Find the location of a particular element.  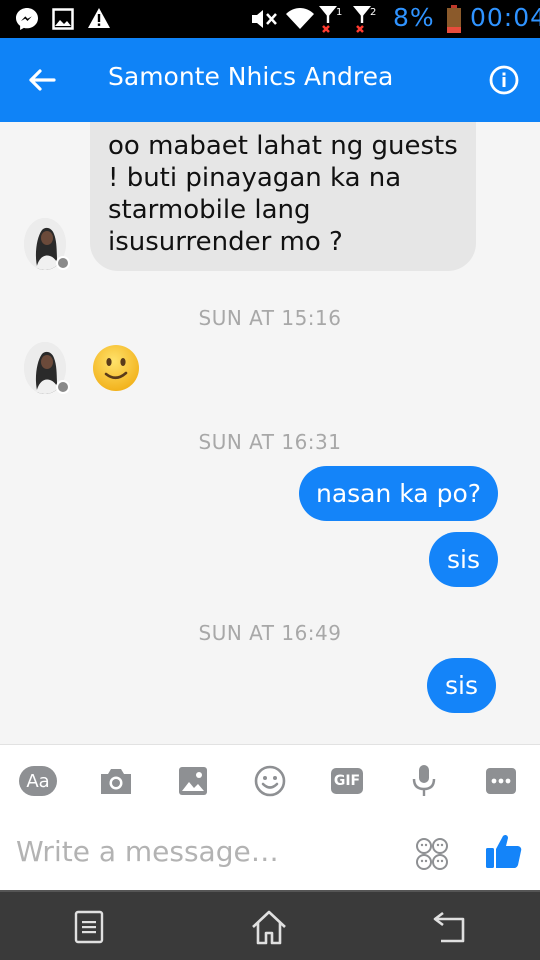

status-bar: 1 2 8% 00:04 is located at coordinates (270, 19).